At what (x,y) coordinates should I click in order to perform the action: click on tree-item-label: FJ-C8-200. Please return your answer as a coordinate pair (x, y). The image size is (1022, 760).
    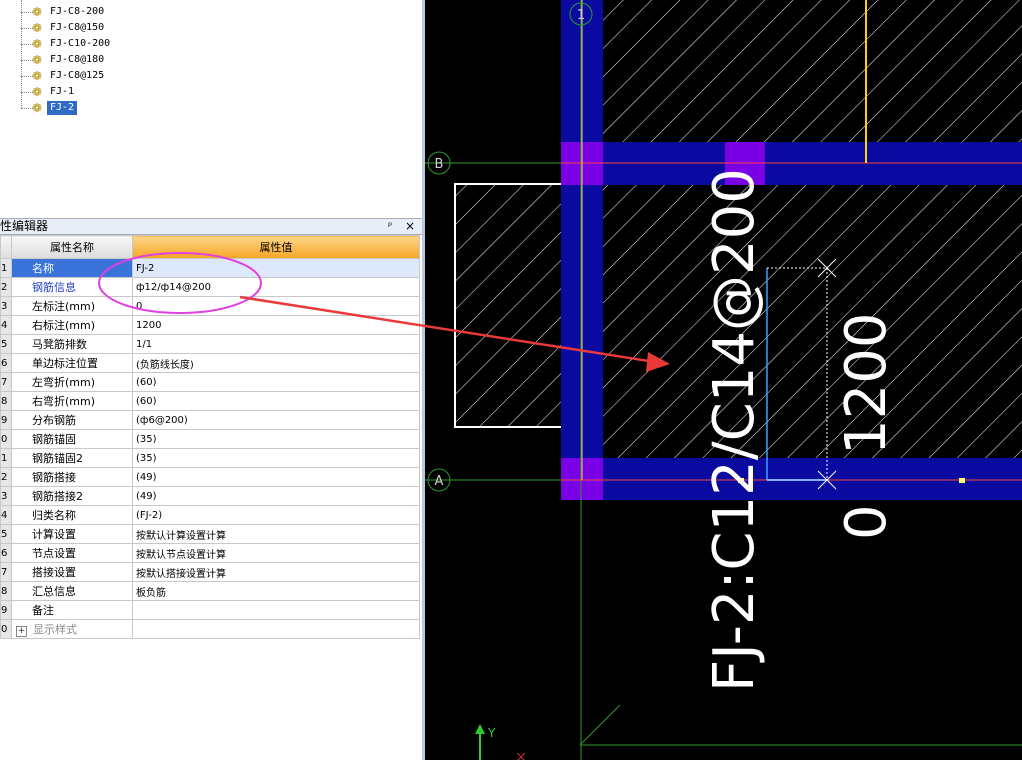
    Looking at the image, I should click on (77, 11).